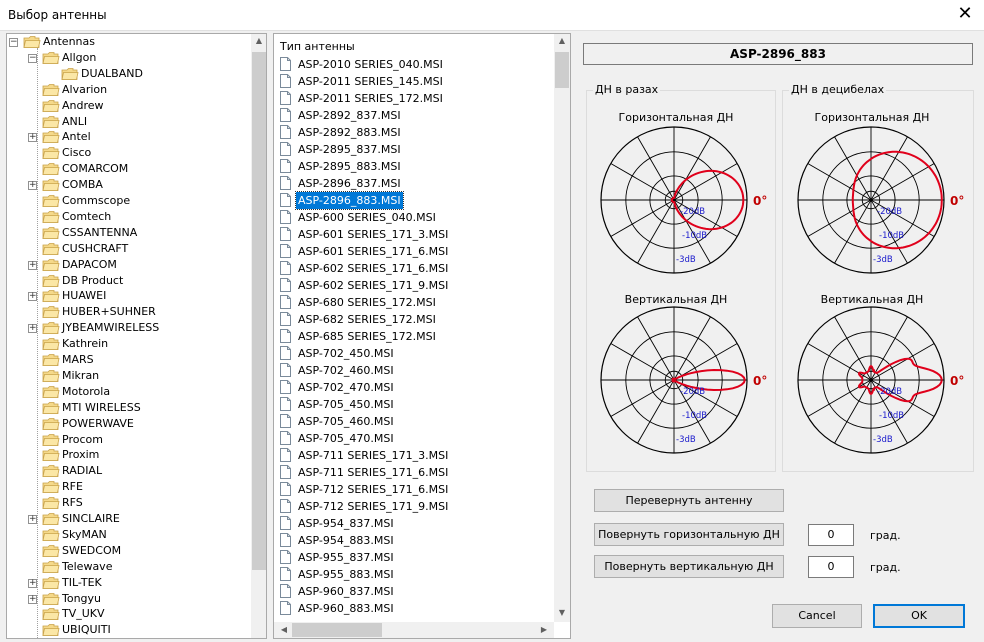 The image size is (984, 642). Describe the element at coordinates (885, 567) in the screenshot. I see `rotate-vertical-unit: град.` at that location.